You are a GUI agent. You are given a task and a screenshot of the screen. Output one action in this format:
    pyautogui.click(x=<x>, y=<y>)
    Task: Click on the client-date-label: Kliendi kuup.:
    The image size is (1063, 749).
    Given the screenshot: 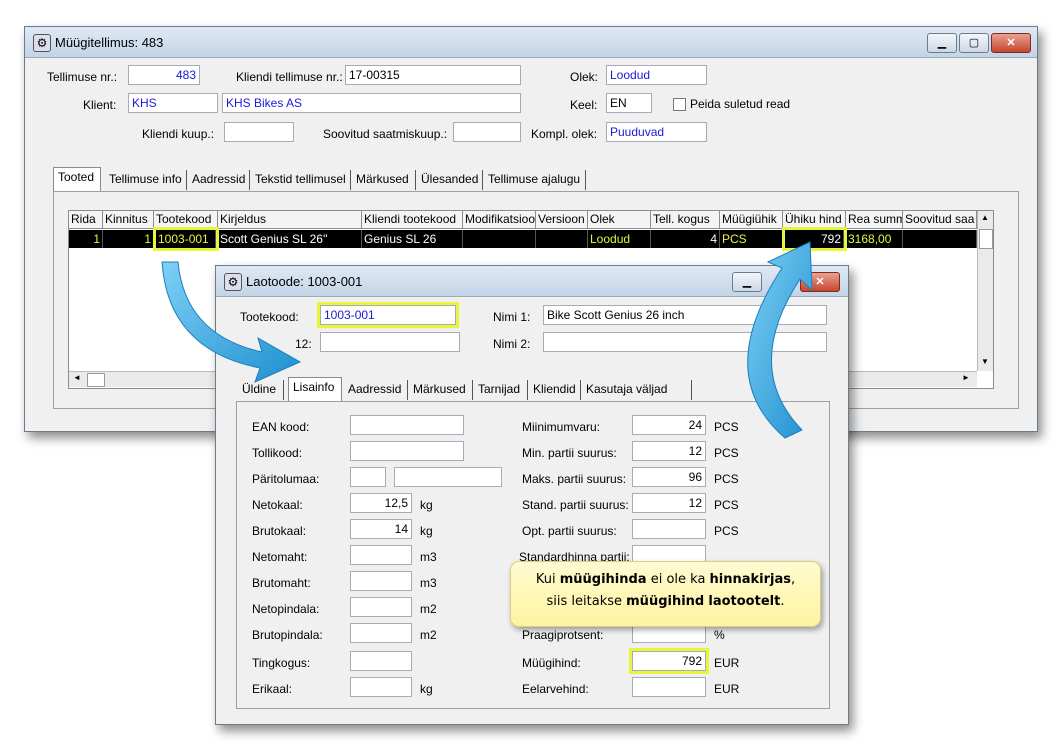 What is the action you would take?
    pyautogui.click(x=178, y=134)
    